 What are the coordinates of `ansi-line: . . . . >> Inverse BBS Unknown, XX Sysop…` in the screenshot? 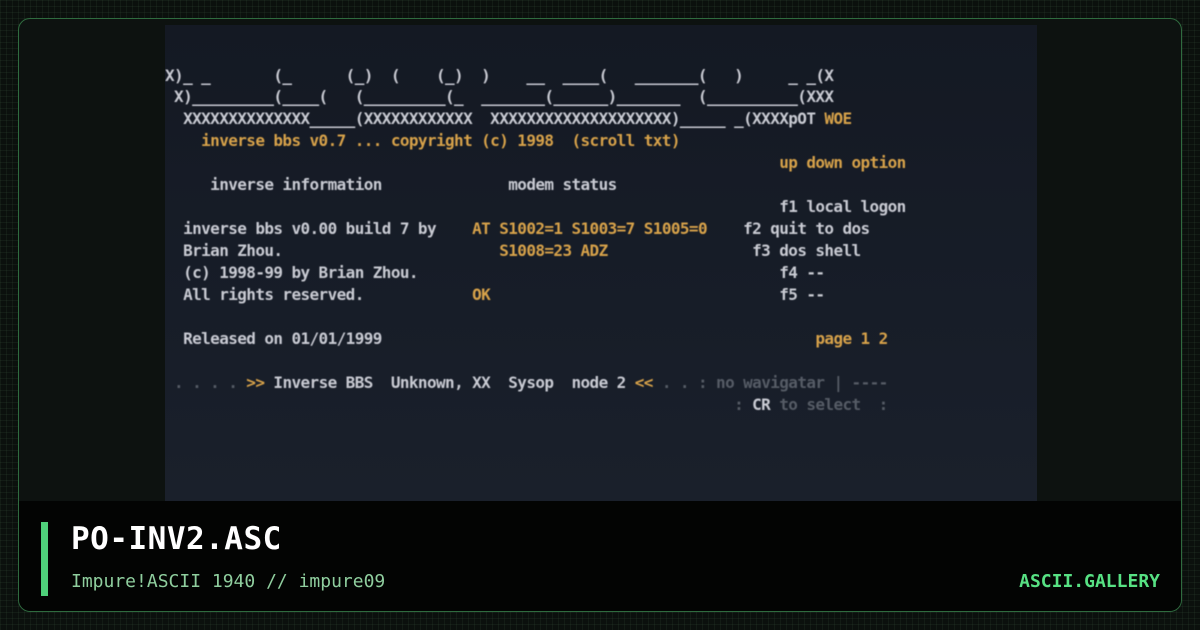 It's located at (526, 383).